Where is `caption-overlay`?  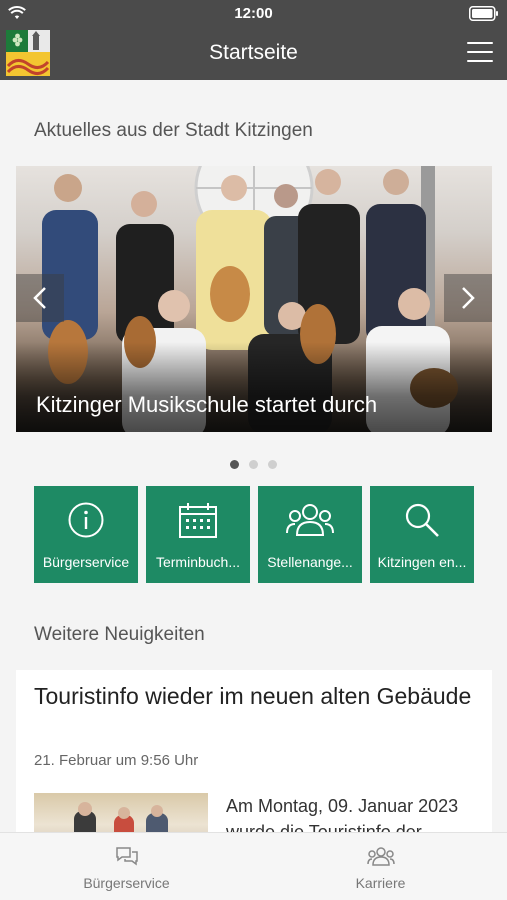
caption-overlay is located at coordinates (254, 387).